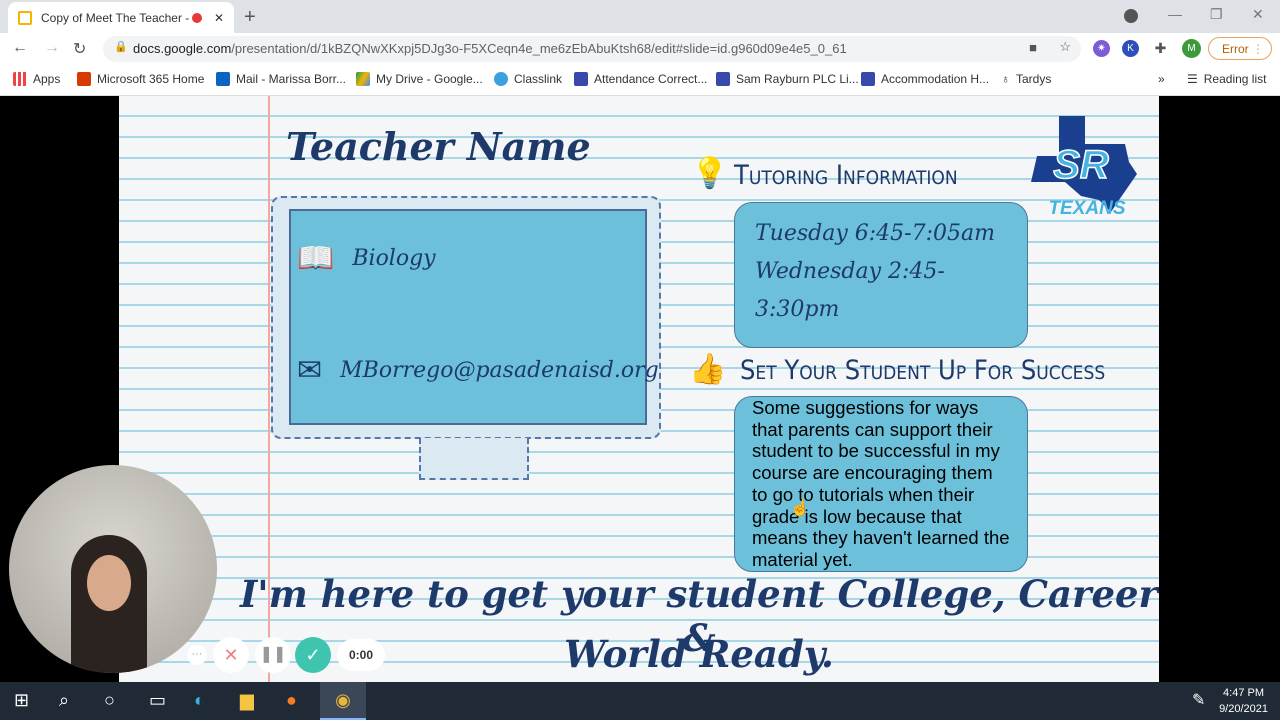 This screenshot has width=1280, height=720. What do you see at coordinates (121, 47) in the screenshot?
I see `lock-icon: 🔒` at bounding box center [121, 47].